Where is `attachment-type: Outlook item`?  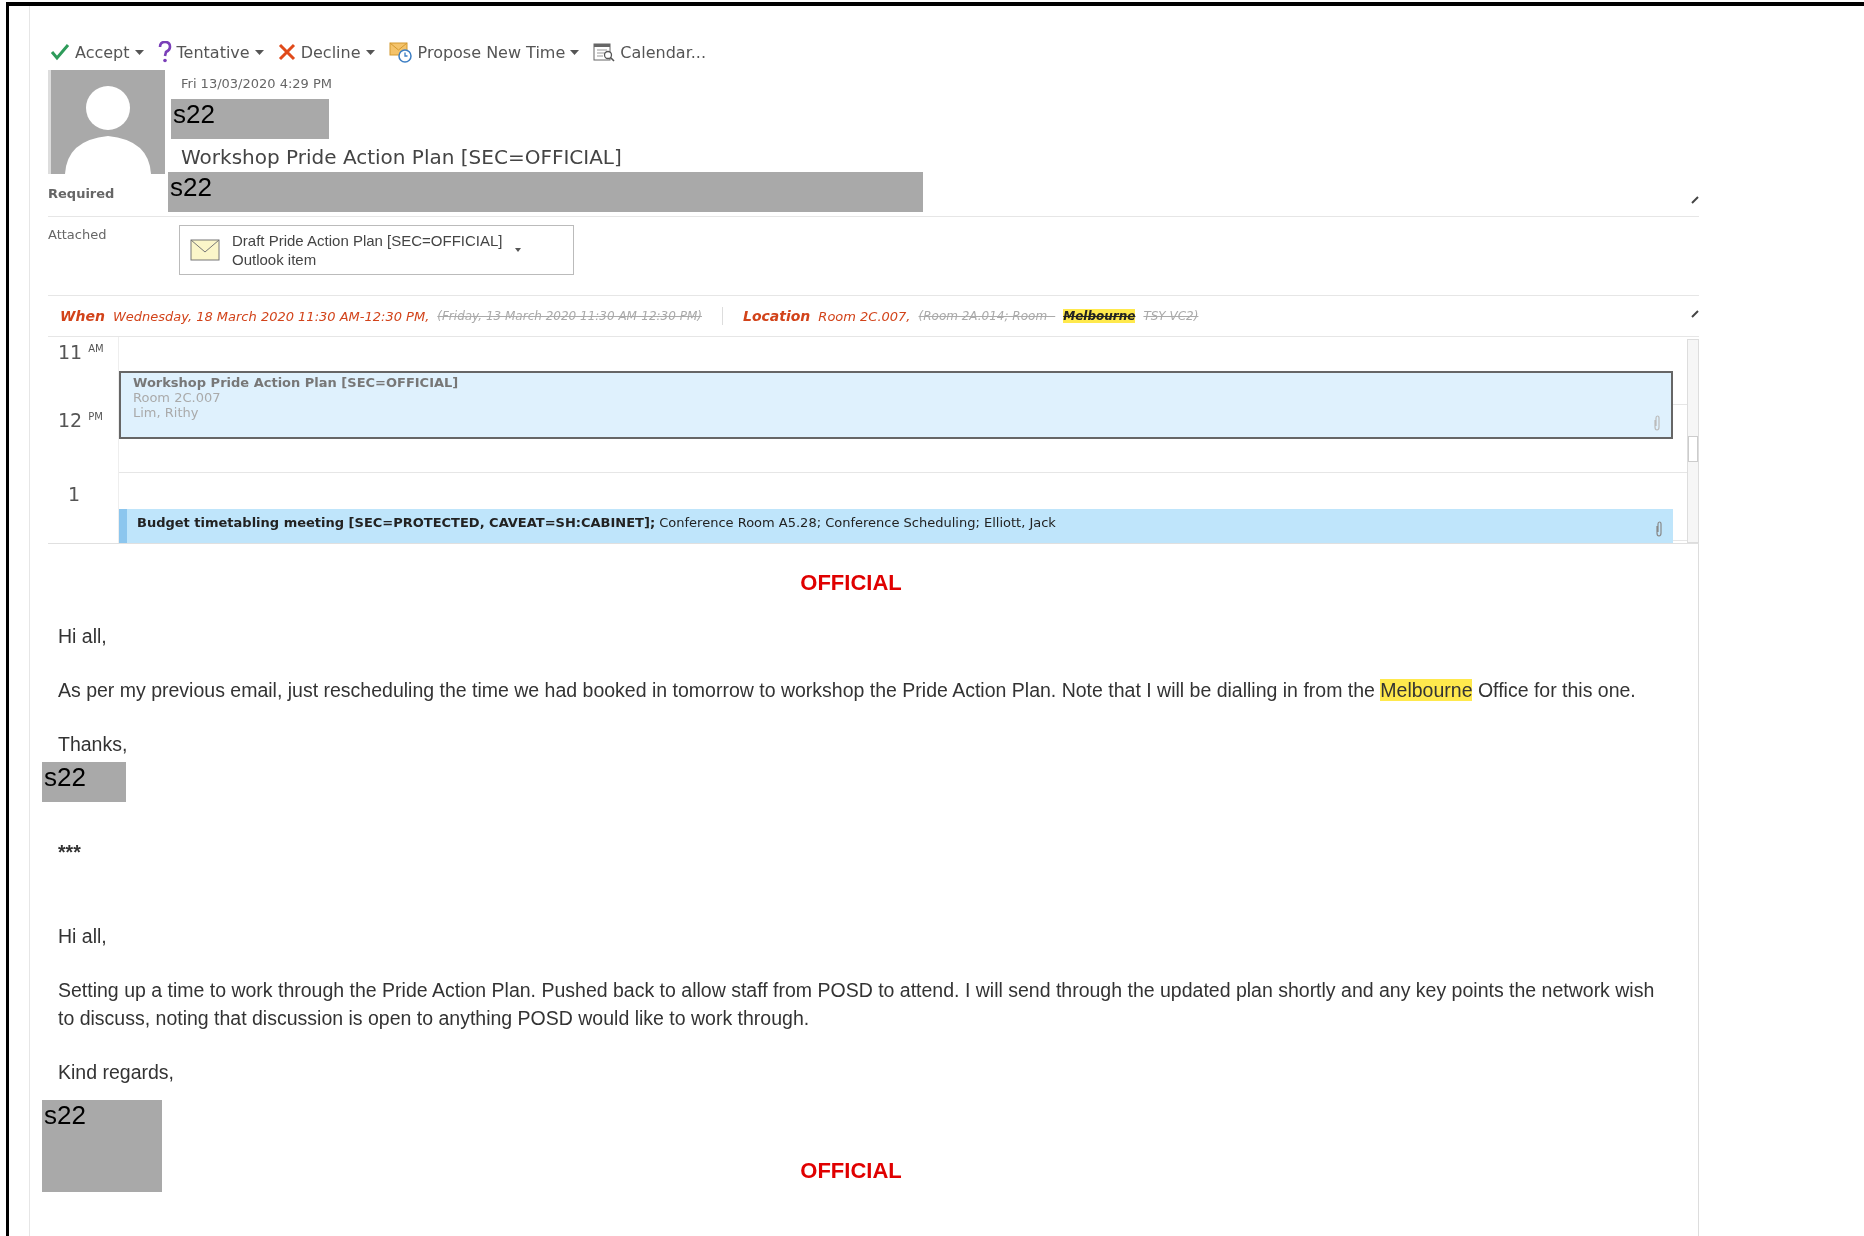
attachment-type: Outlook item is located at coordinates (275, 259).